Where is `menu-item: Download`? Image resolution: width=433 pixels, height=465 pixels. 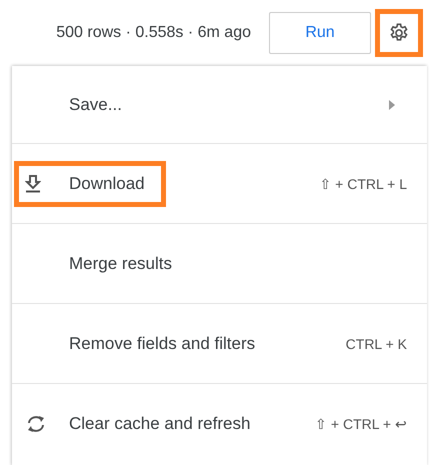
menu-item: Download is located at coordinates (90, 183).